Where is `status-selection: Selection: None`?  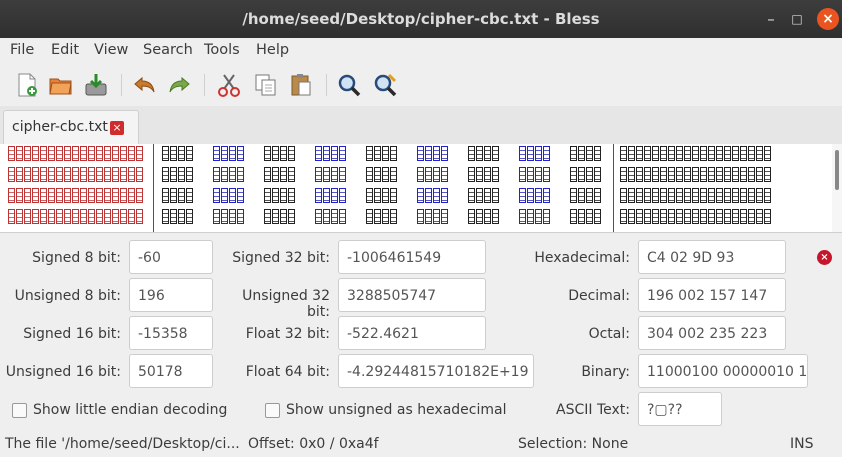 status-selection: Selection: None is located at coordinates (573, 444).